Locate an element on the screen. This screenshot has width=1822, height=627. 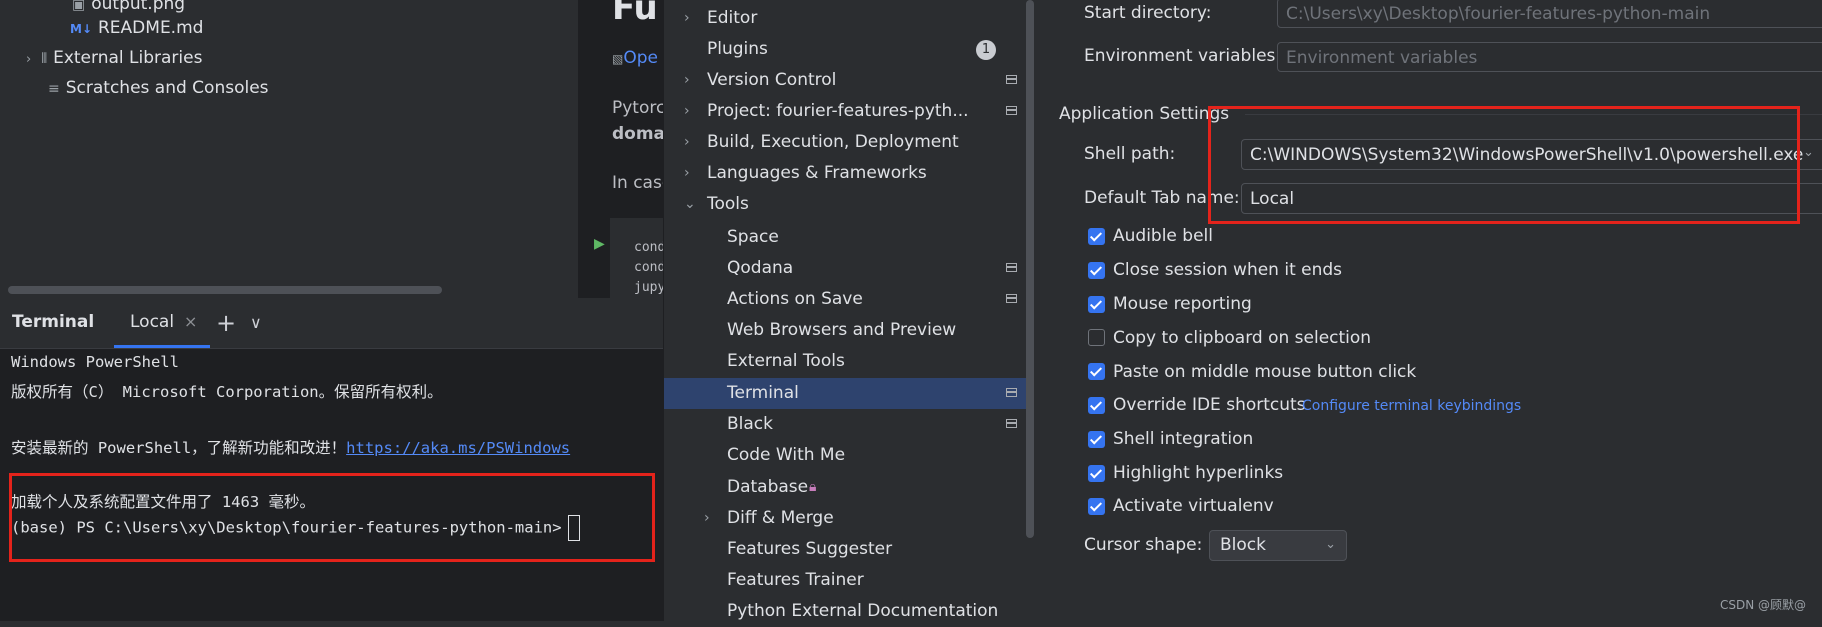
nav-label: Build, Execution, Deployment is located at coordinates (833, 142).